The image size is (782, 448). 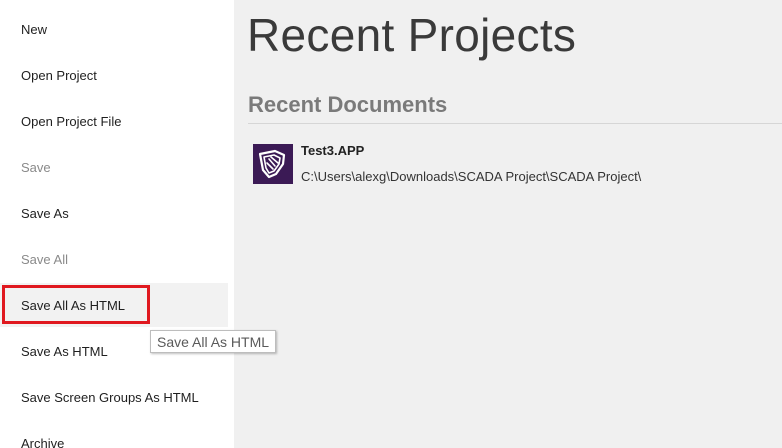 I want to click on menu-item-save-as: Save As, so click(x=114, y=213).